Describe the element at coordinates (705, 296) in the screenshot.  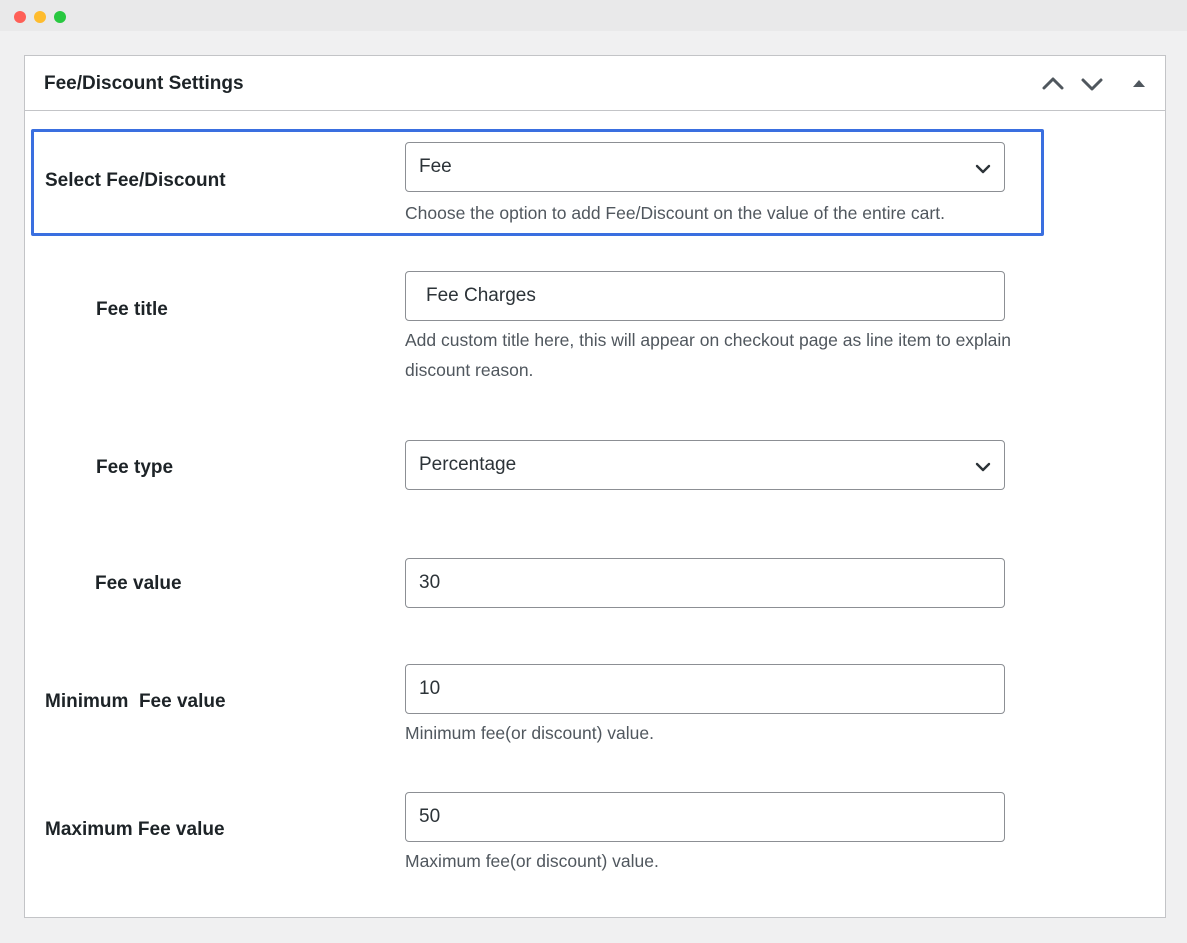
I see `fee-title-input: Fee Charges` at that location.